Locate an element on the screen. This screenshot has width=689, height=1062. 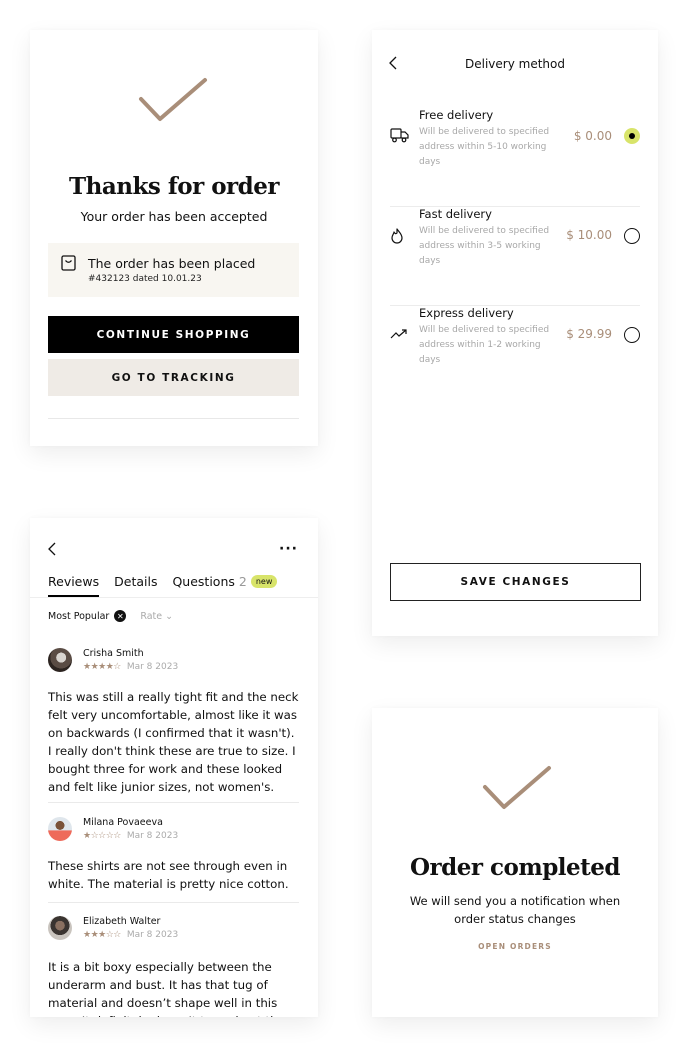
tab-reviews: Reviews is located at coordinates (74, 585).